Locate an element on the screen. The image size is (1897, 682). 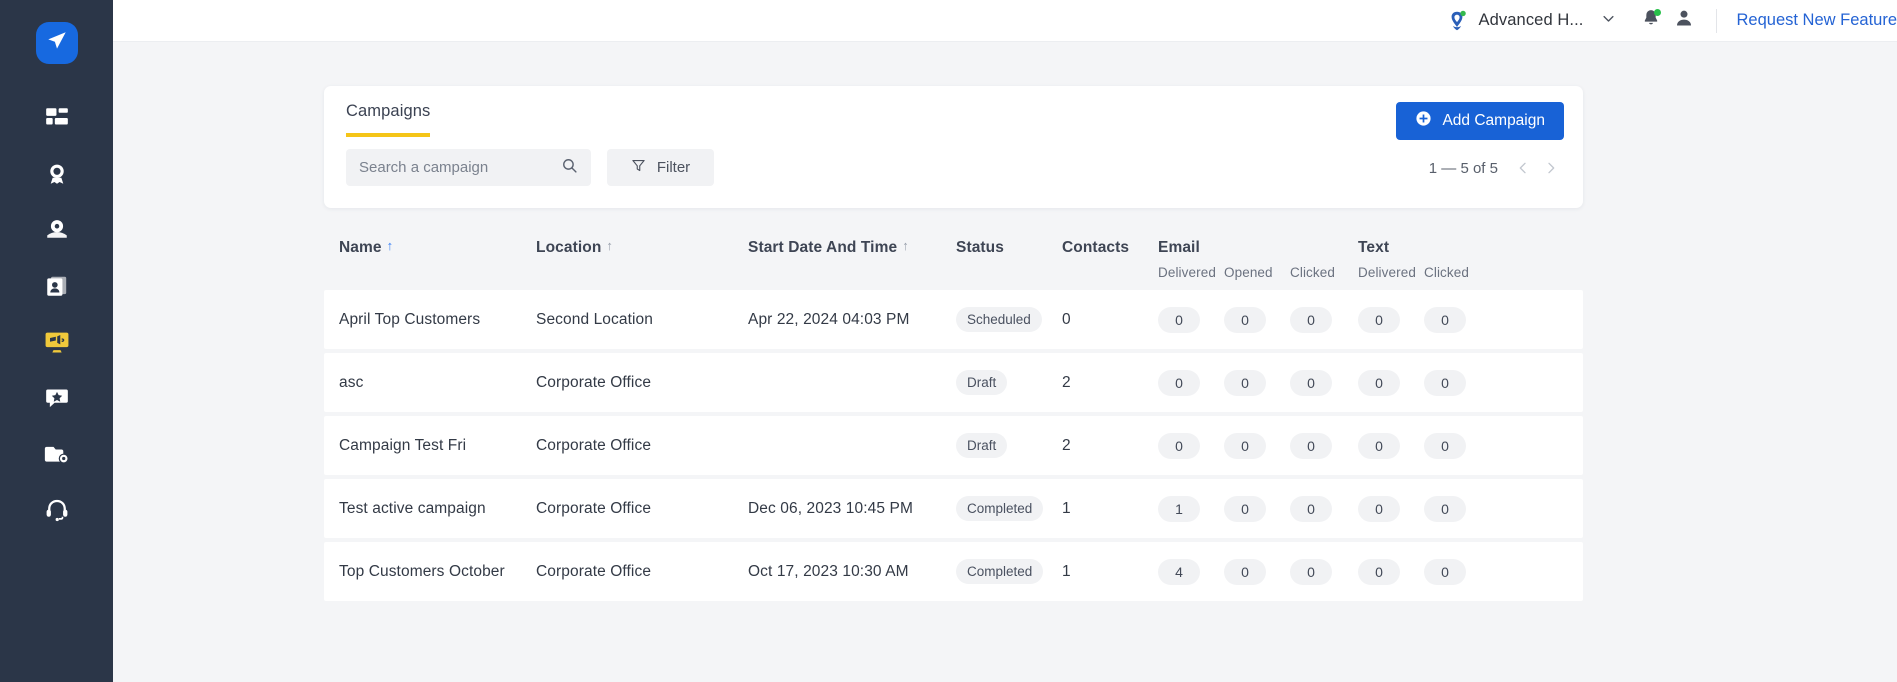
column-header-location: Location ↑ is located at coordinates (642, 248).